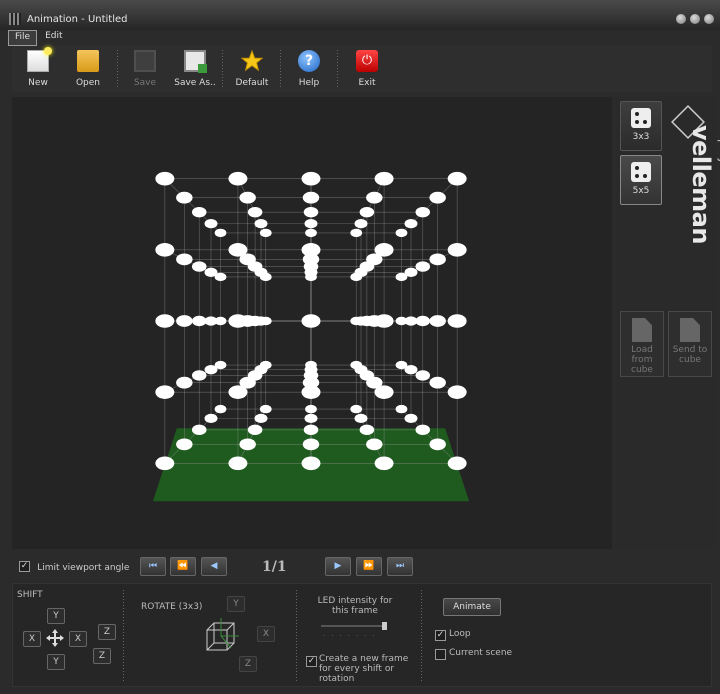  Describe the element at coordinates (641, 180) in the screenshot. I see `cube-size-5x5-button: 5x5` at that location.